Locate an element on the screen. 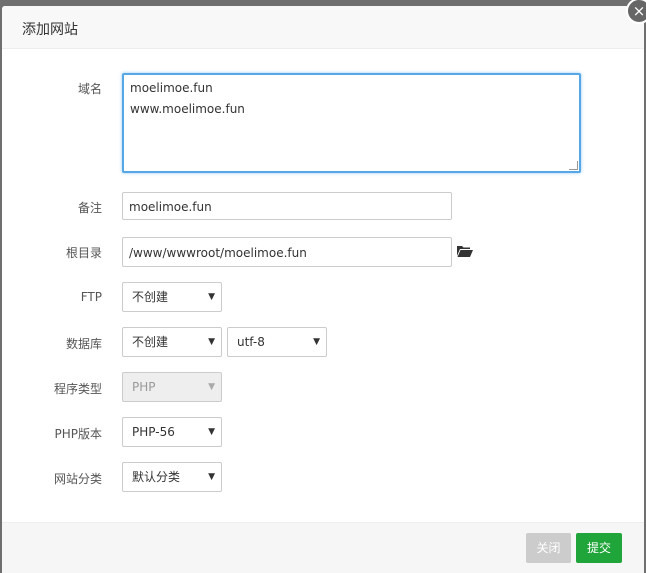 The width and height of the screenshot is (646, 573). program-type-select: PHP ▼ is located at coordinates (172, 387).